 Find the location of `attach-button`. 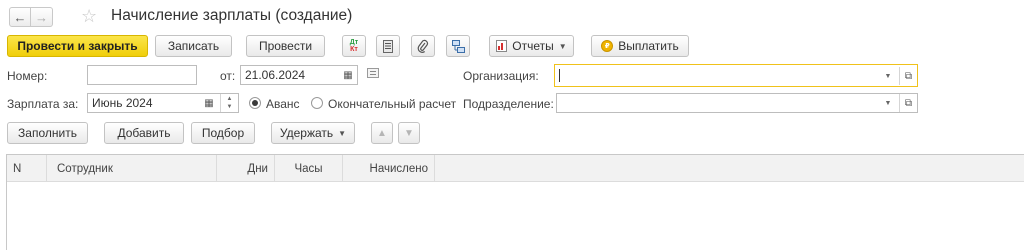

attach-button is located at coordinates (423, 46).